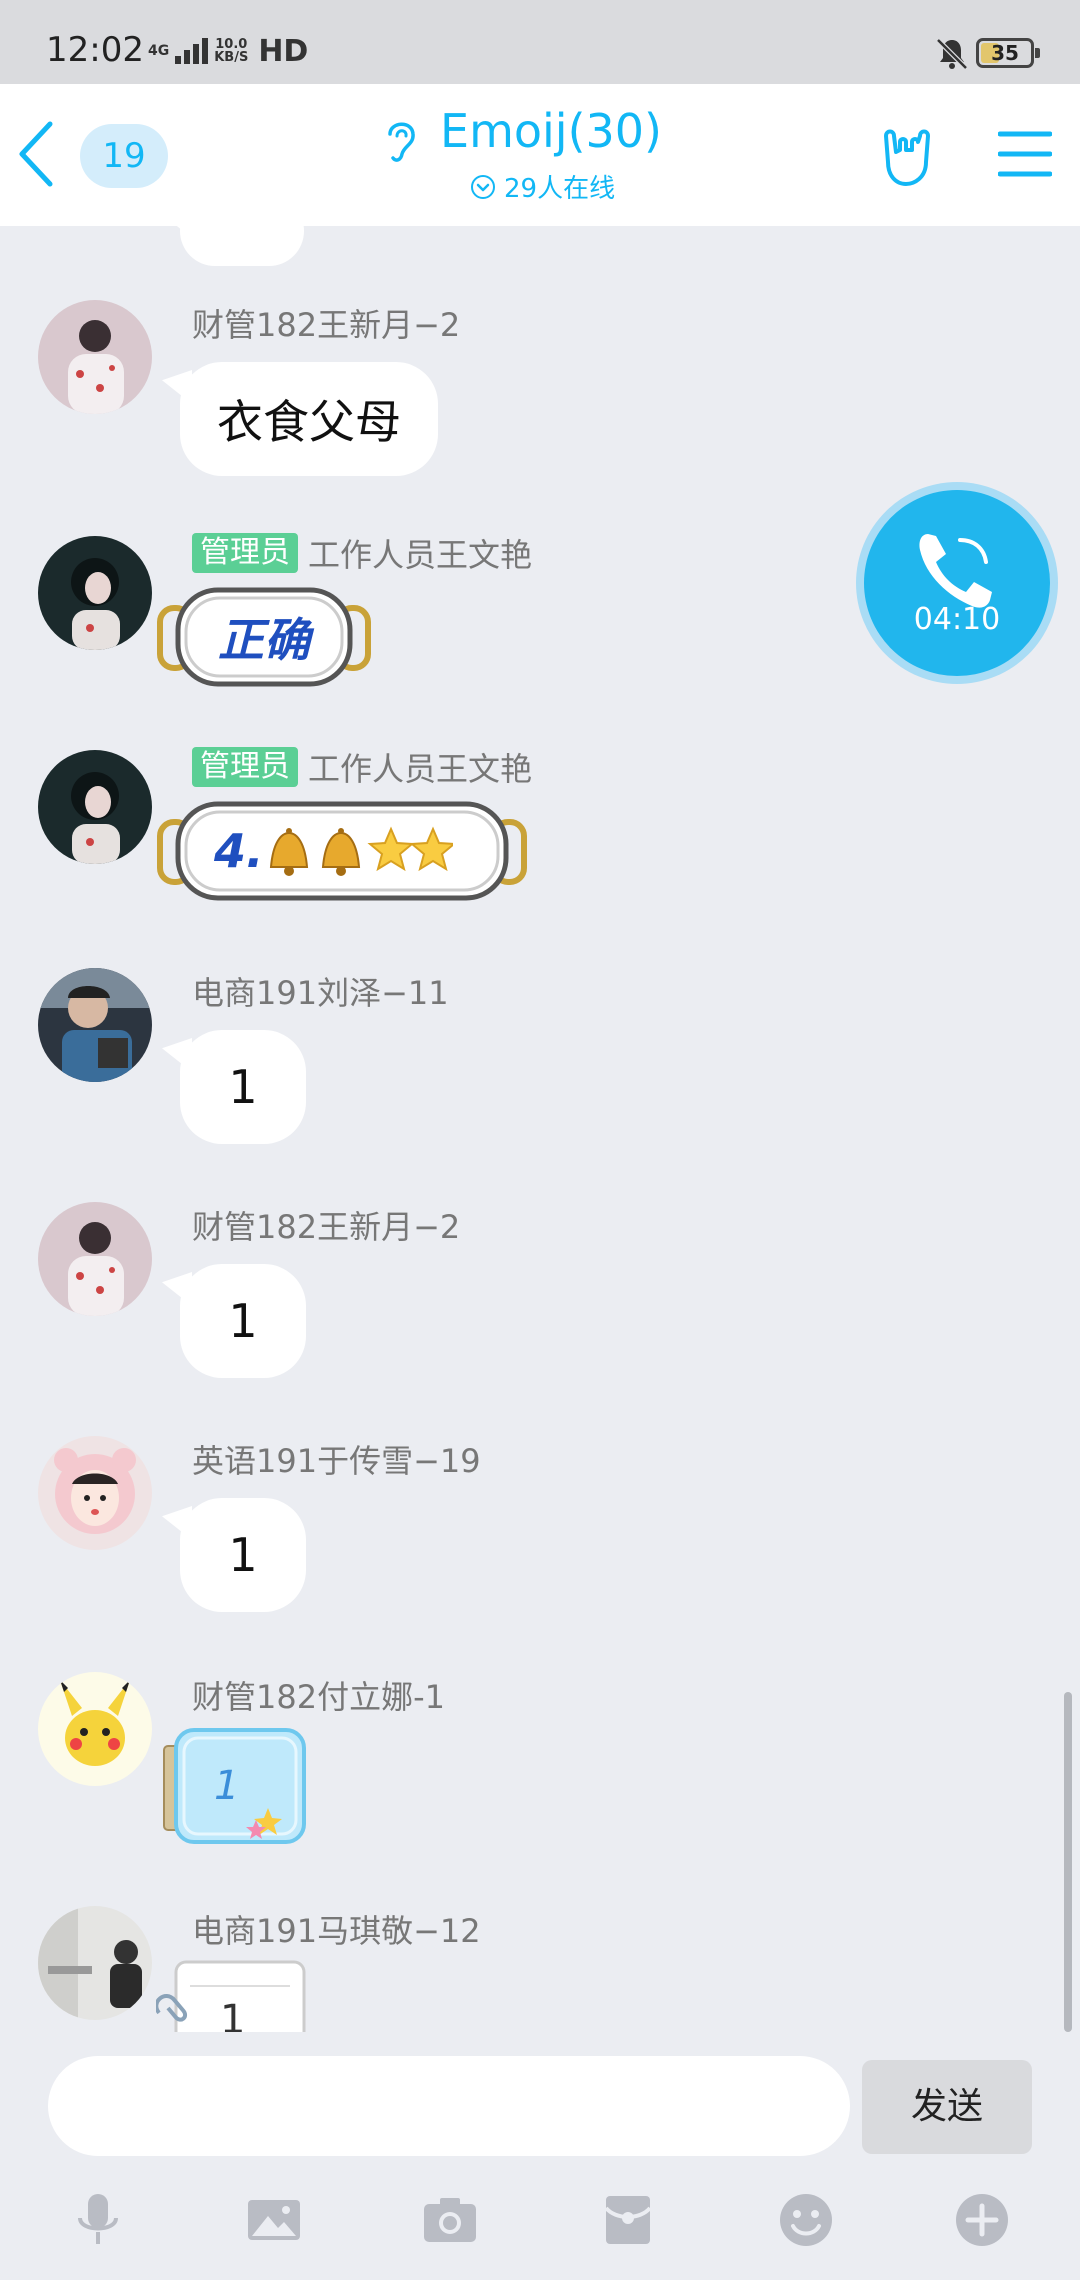 This screenshot has height=2280, width=1080. What do you see at coordinates (336, 1461) in the screenshot?
I see `sender-name: 英语191于传雪−19` at bounding box center [336, 1461].